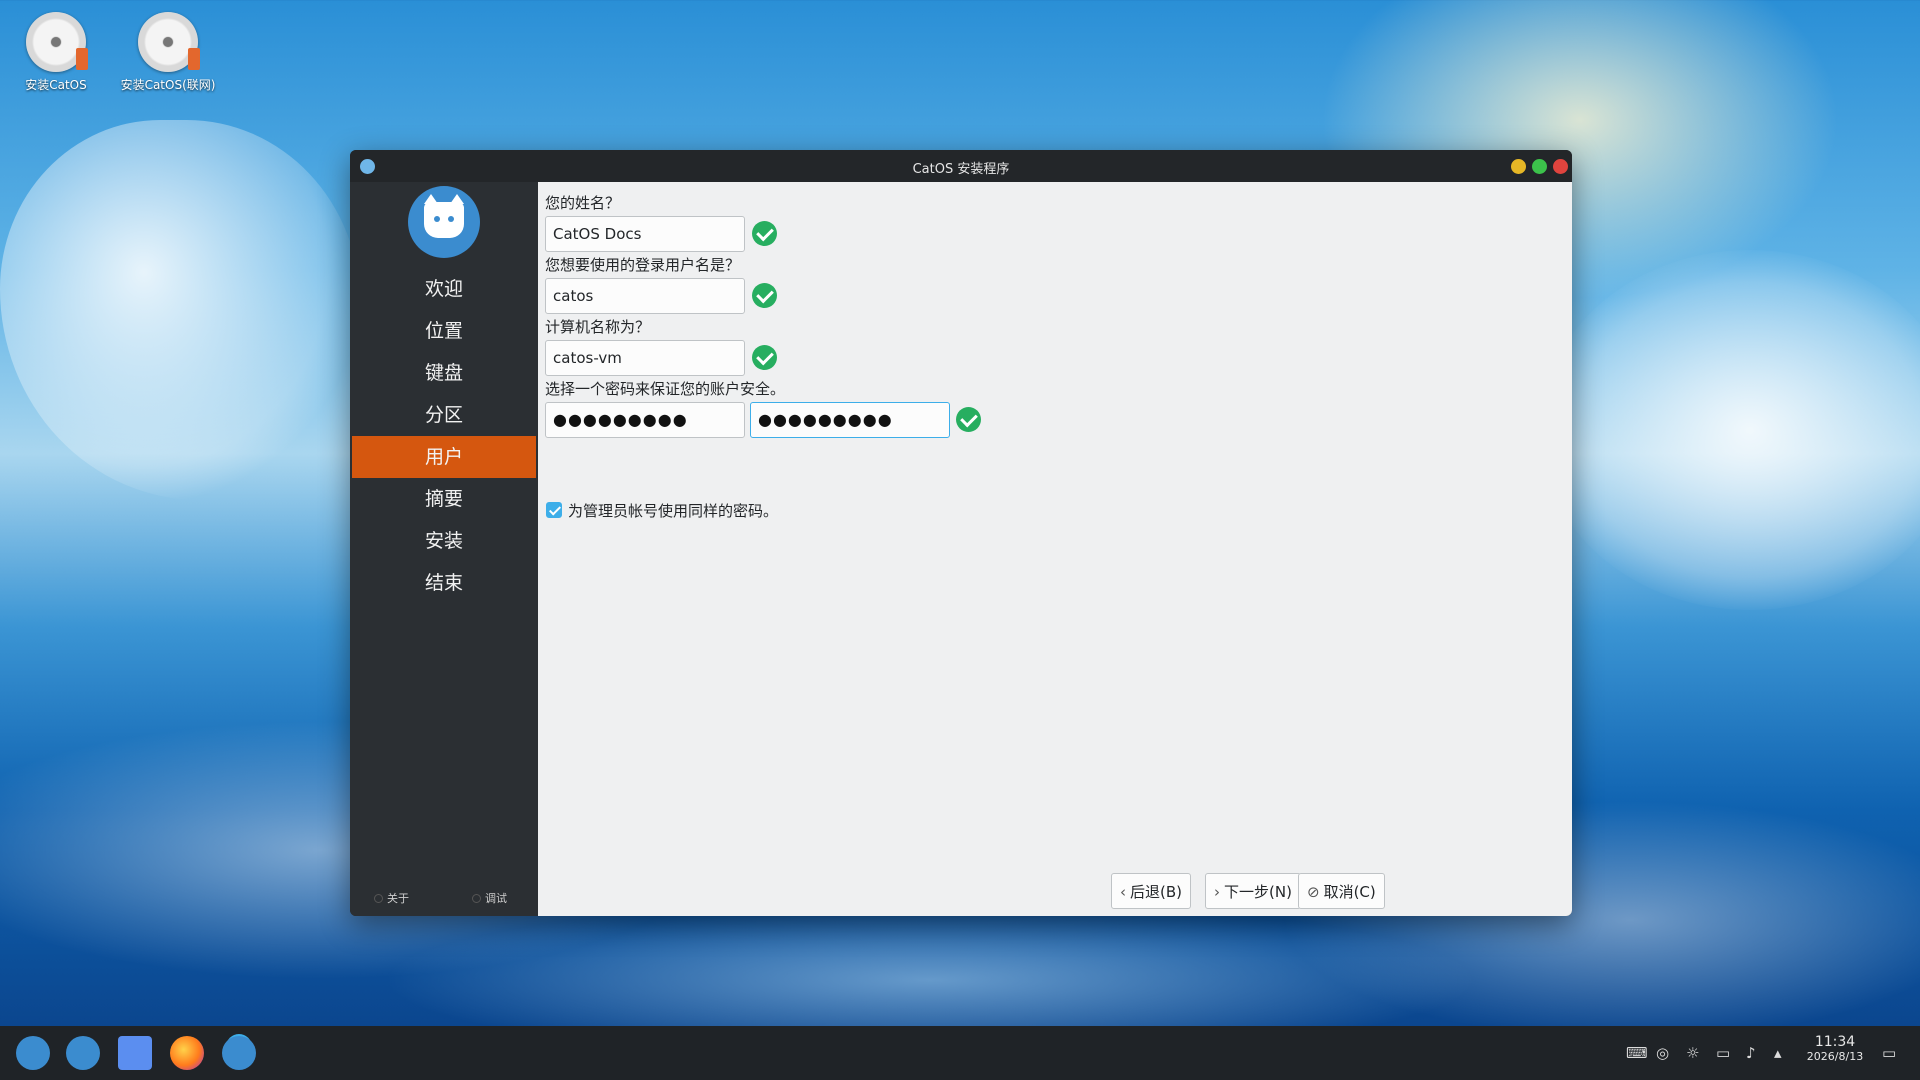  What do you see at coordinates (1258, 892) in the screenshot?
I see `next-label: 下一步(N)` at bounding box center [1258, 892].